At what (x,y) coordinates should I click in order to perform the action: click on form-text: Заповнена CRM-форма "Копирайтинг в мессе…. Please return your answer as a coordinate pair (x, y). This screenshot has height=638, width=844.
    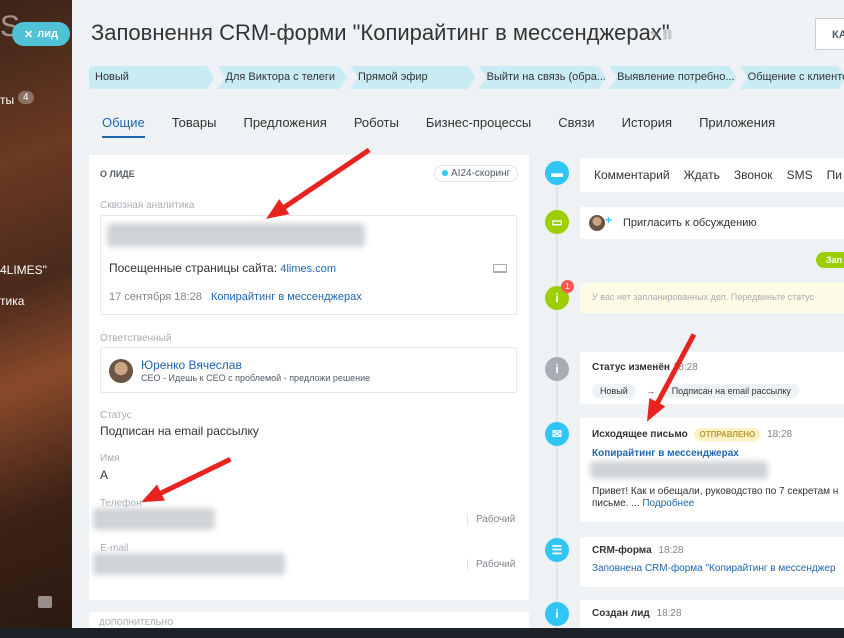
    Looking at the image, I should click on (714, 568).